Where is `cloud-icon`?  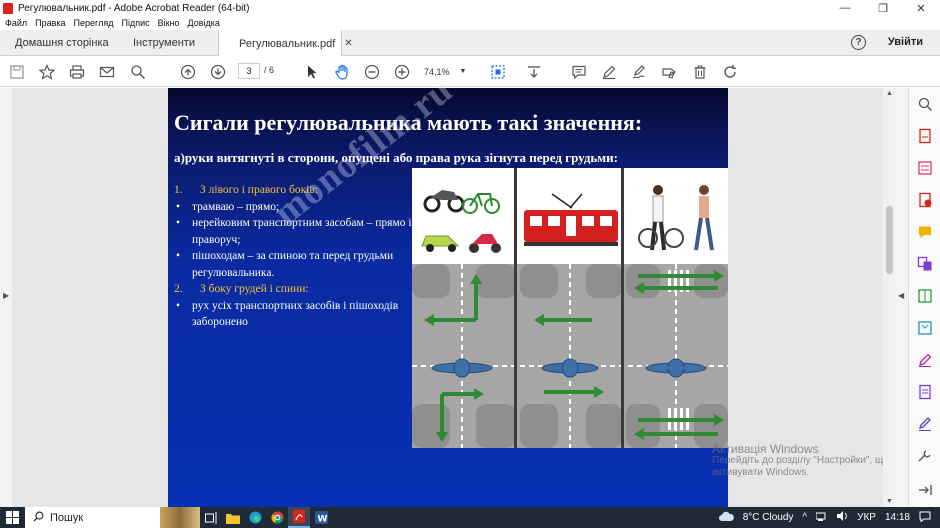
cloud-icon is located at coordinates (726, 518).